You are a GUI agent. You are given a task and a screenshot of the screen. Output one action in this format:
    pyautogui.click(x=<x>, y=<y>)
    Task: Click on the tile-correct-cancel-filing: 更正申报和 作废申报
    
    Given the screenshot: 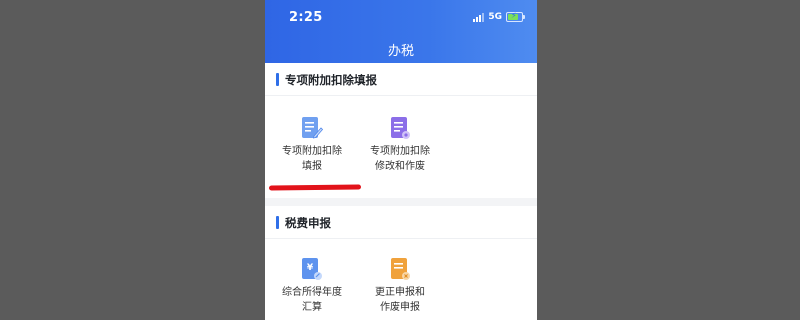 What is the action you would take?
    pyautogui.click(x=400, y=286)
    